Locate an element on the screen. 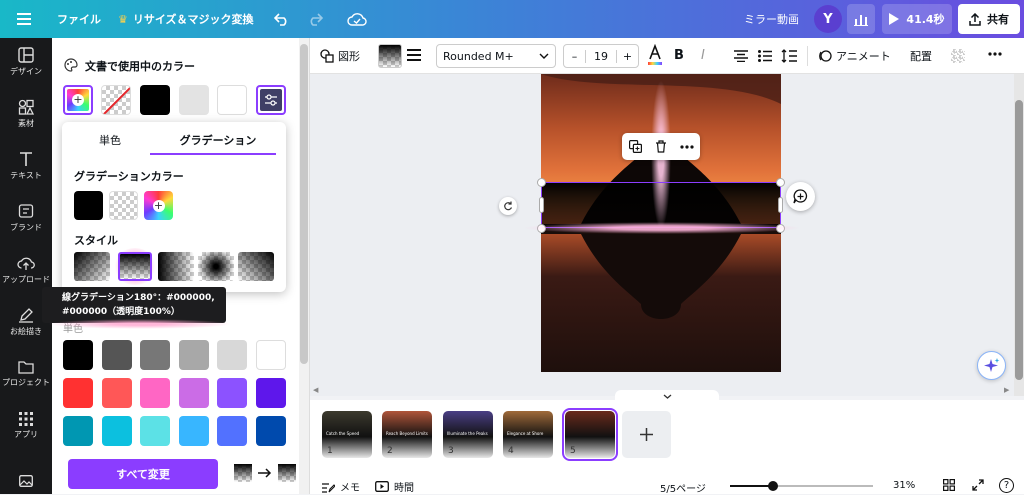 The image size is (1024, 495). style-linear-reverse-diagonal is located at coordinates (256, 266).